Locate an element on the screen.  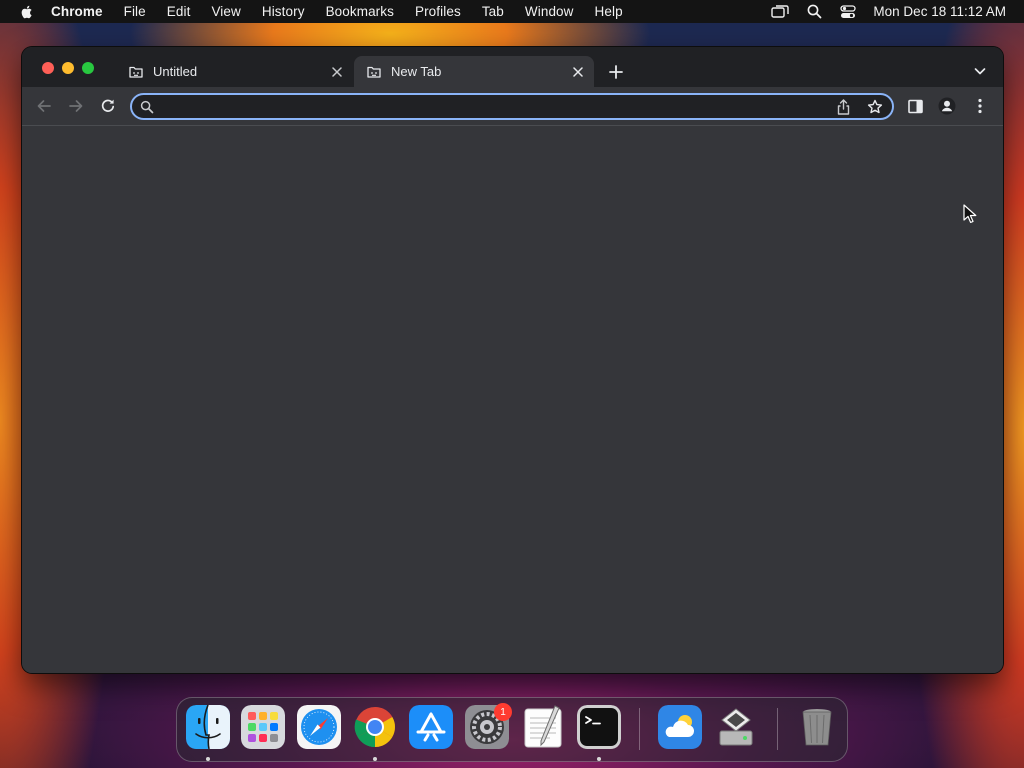
tab-untitled: Untitled is located at coordinates (236, 71).